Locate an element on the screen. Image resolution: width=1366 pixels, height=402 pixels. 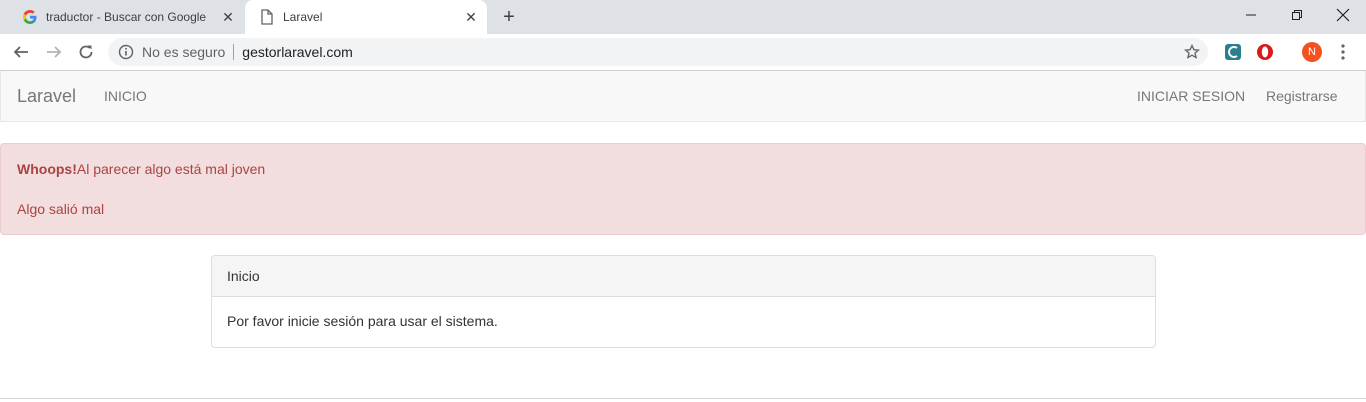
tab-google-search: traductor - Buscar con Google ✕ is located at coordinates (126, 17).